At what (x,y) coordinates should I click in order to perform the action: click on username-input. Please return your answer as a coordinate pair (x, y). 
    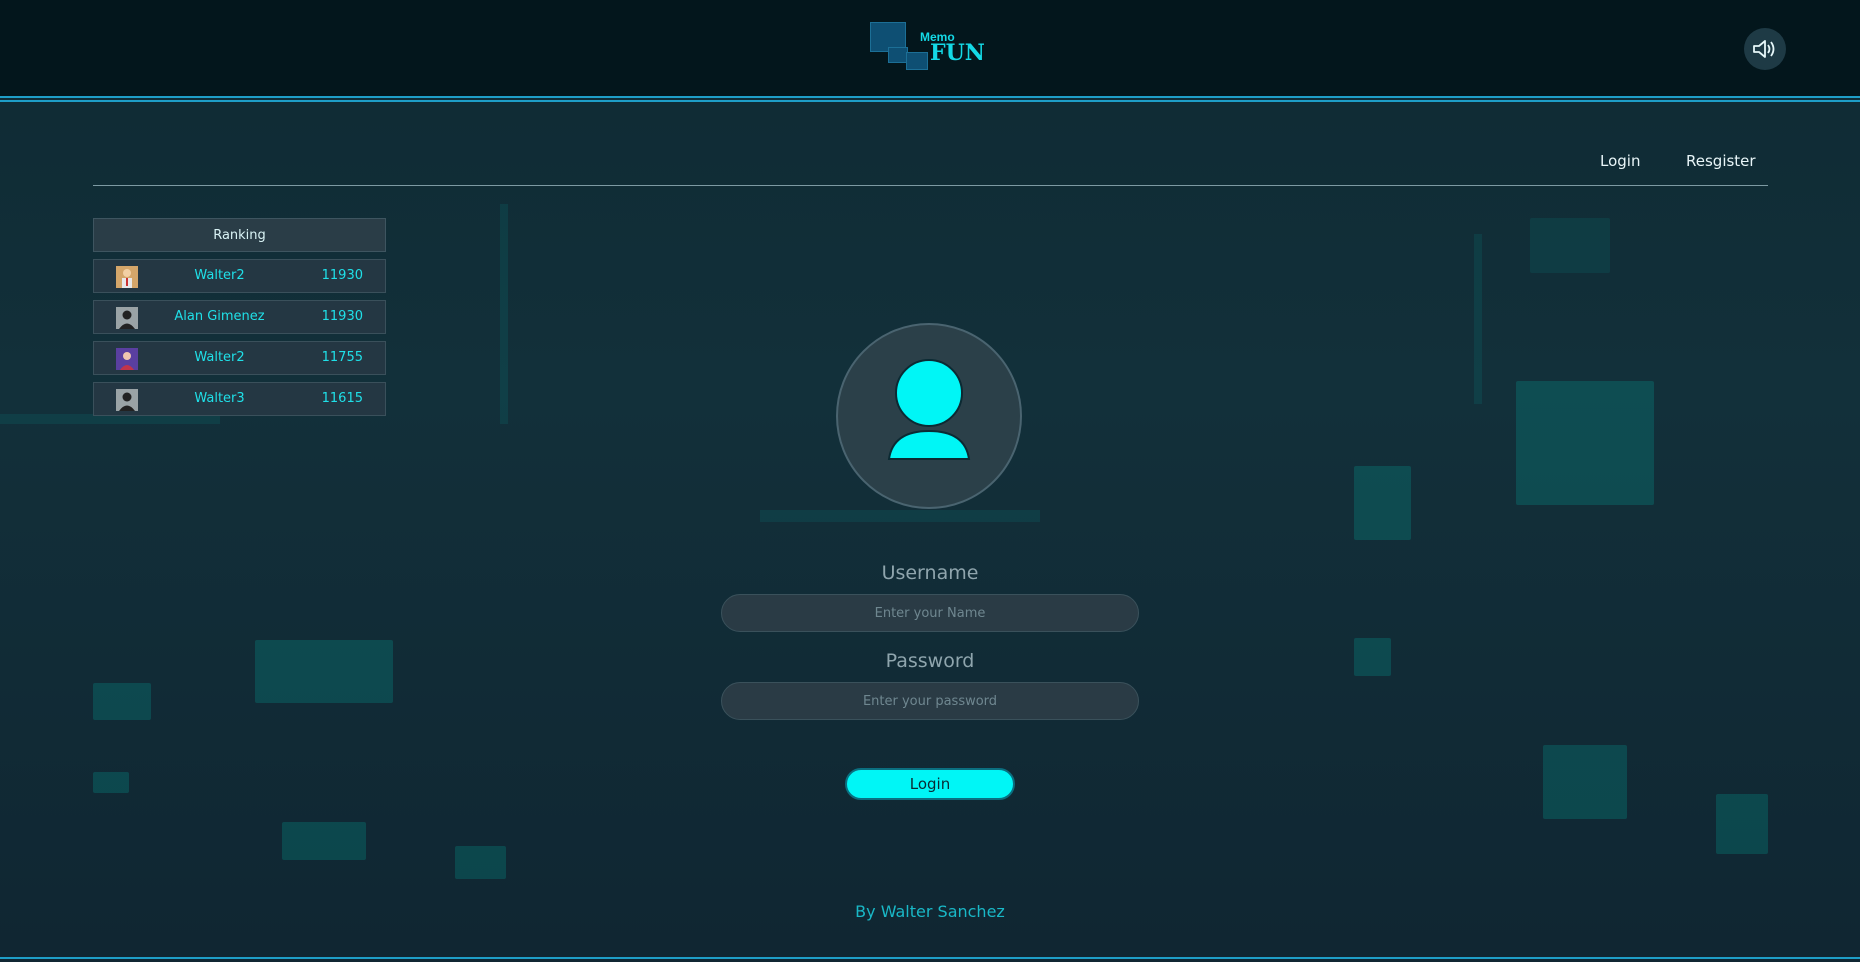
    Looking at the image, I should click on (930, 613).